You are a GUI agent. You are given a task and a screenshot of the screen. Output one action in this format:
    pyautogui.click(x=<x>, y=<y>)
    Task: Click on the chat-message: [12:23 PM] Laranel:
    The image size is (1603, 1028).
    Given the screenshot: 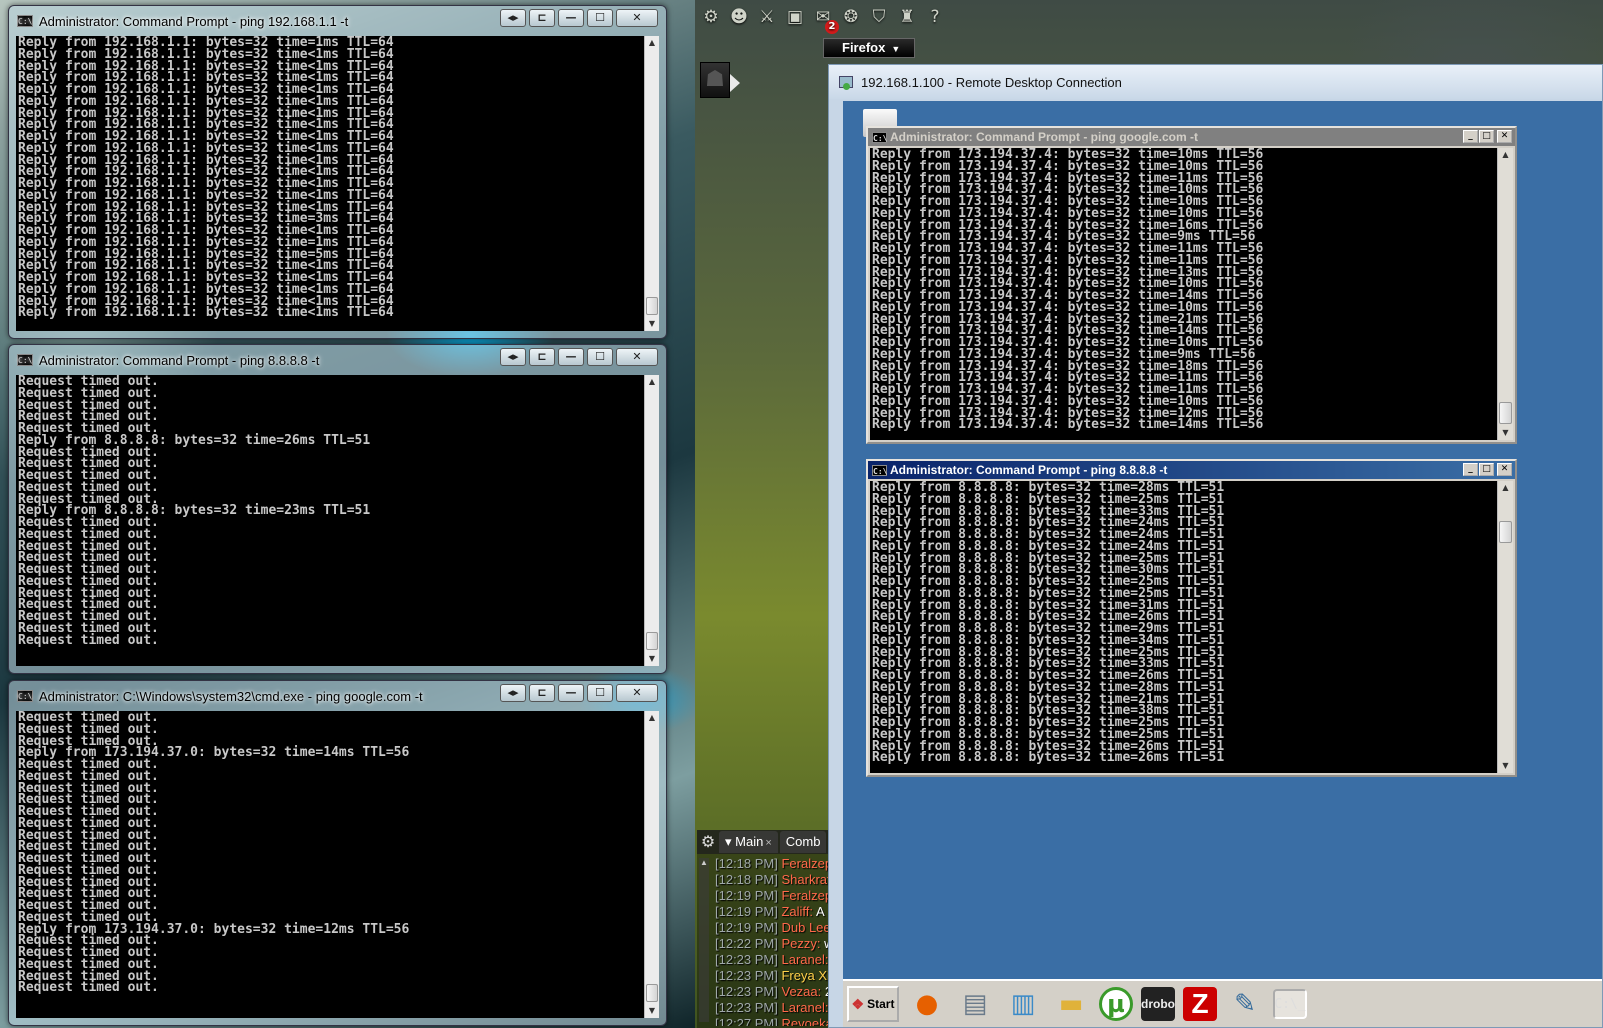 What is the action you would take?
    pyautogui.click(x=780, y=960)
    